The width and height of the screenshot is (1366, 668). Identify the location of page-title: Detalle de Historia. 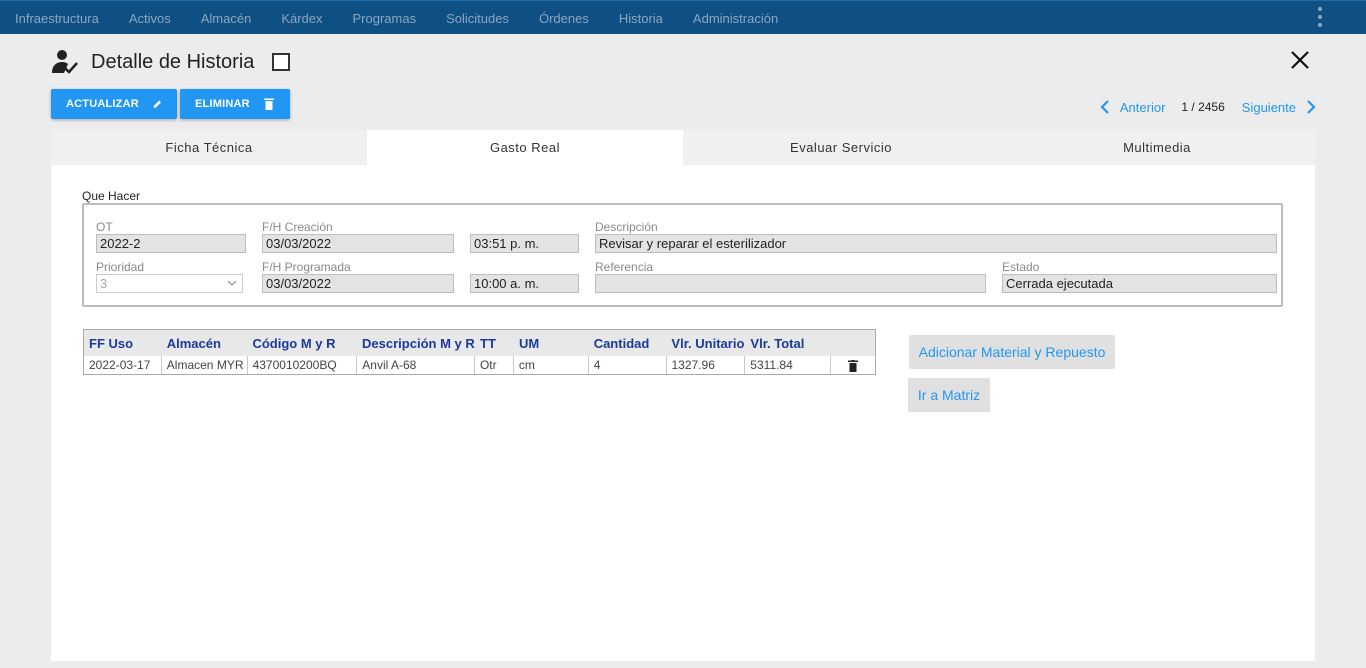
(173, 61).